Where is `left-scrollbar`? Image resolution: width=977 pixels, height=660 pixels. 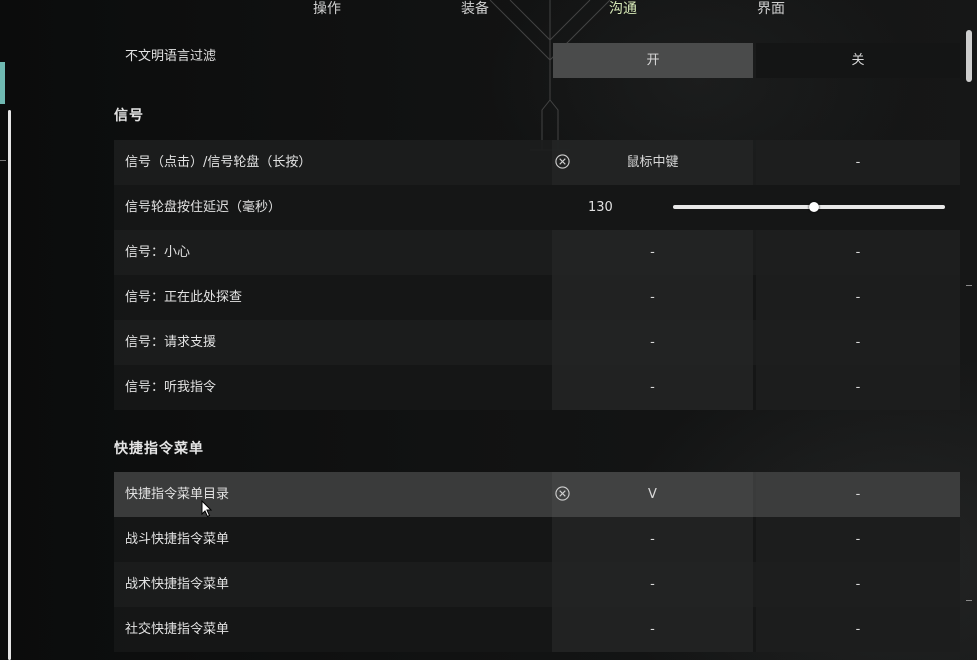
left-scrollbar is located at coordinates (9, 385).